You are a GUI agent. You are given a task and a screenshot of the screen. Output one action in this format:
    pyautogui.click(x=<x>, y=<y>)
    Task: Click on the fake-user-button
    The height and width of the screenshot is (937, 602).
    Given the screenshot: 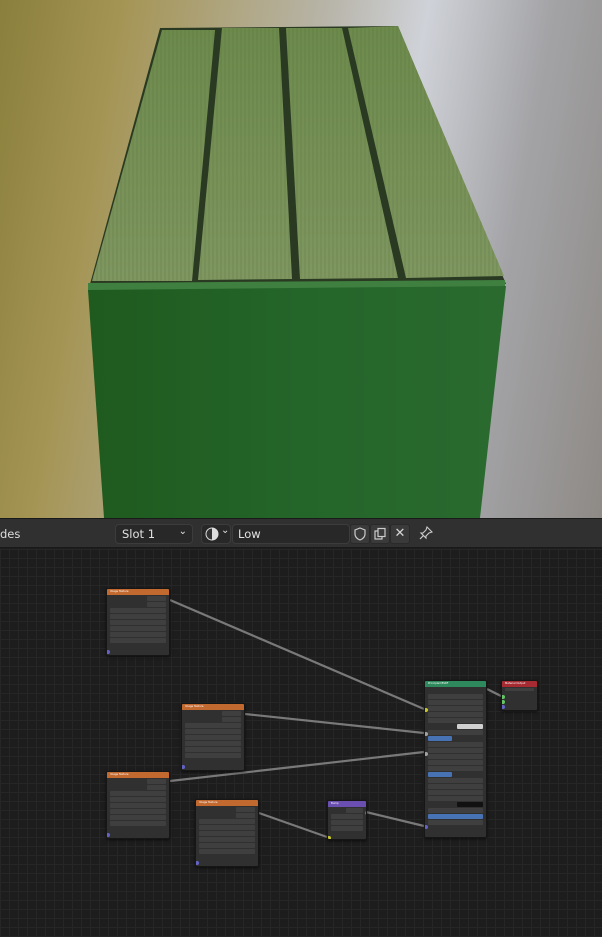 What is the action you would take?
    pyautogui.click(x=360, y=534)
    